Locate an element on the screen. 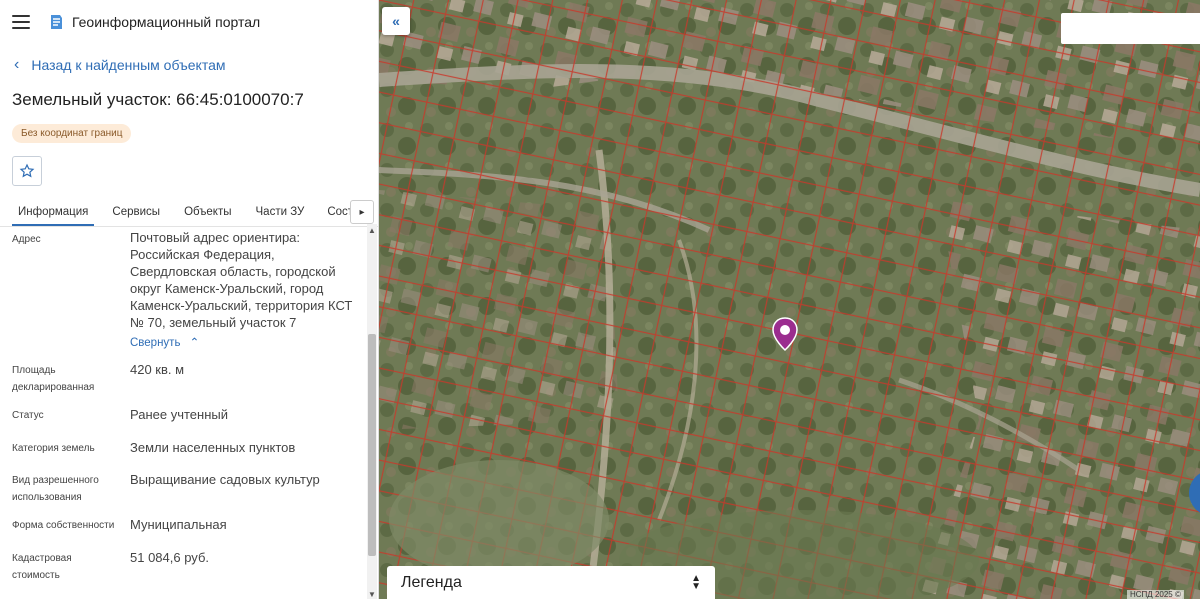 The width and height of the screenshot is (1200, 599). map-search-input is located at coordinates (1130, 28).